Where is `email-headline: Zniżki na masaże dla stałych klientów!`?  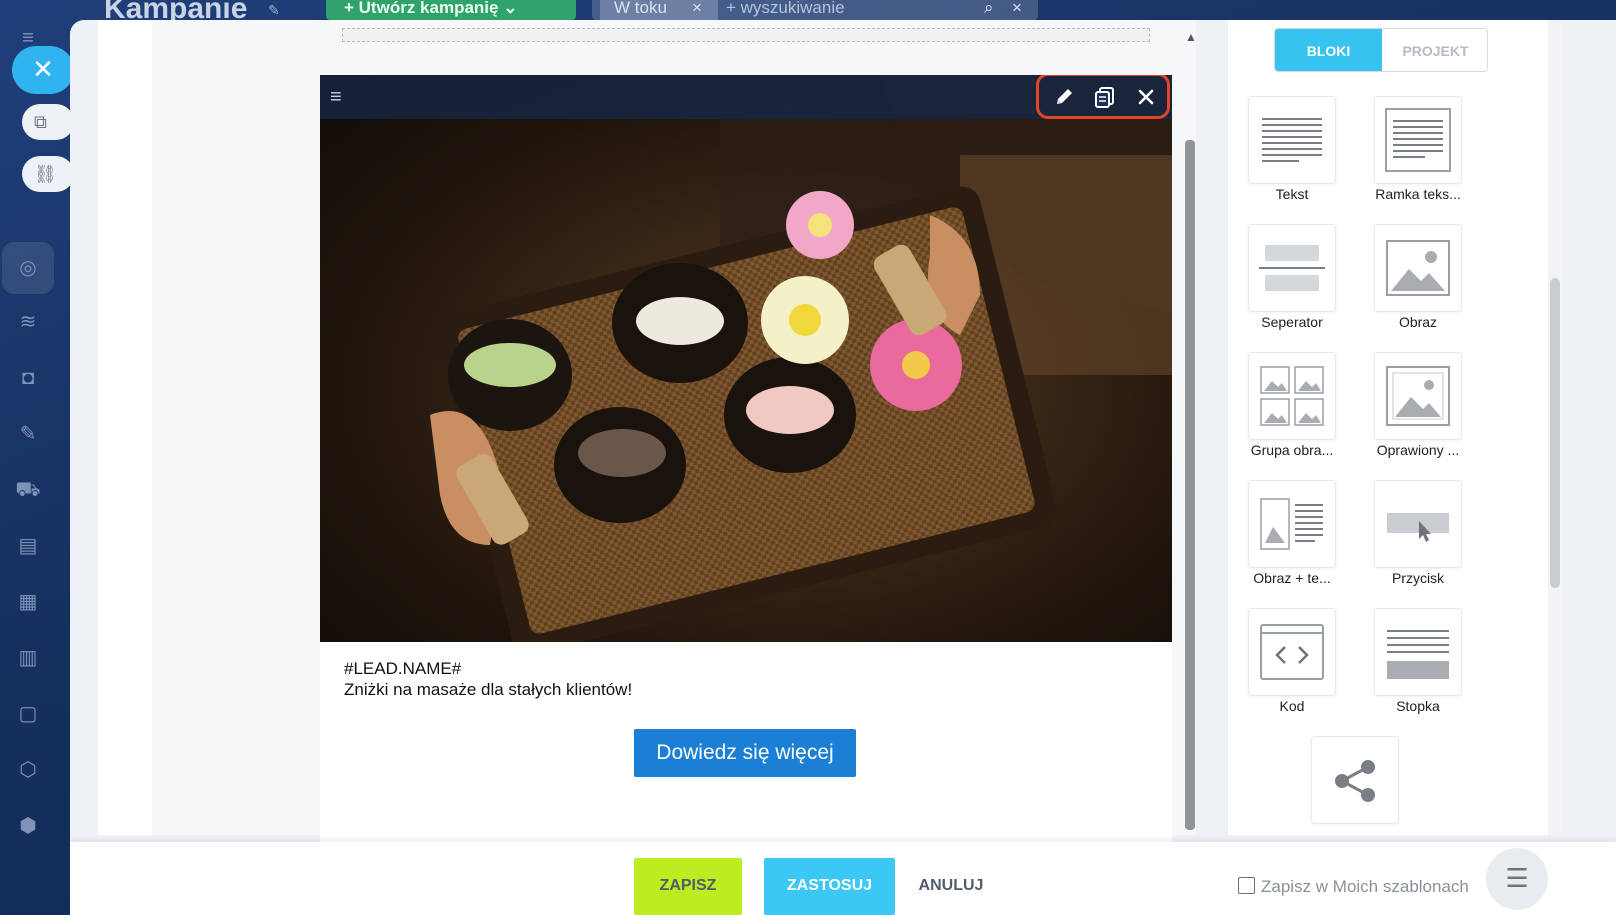 email-headline: Zniżki na masaże dla stałych klientów! is located at coordinates (488, 689).